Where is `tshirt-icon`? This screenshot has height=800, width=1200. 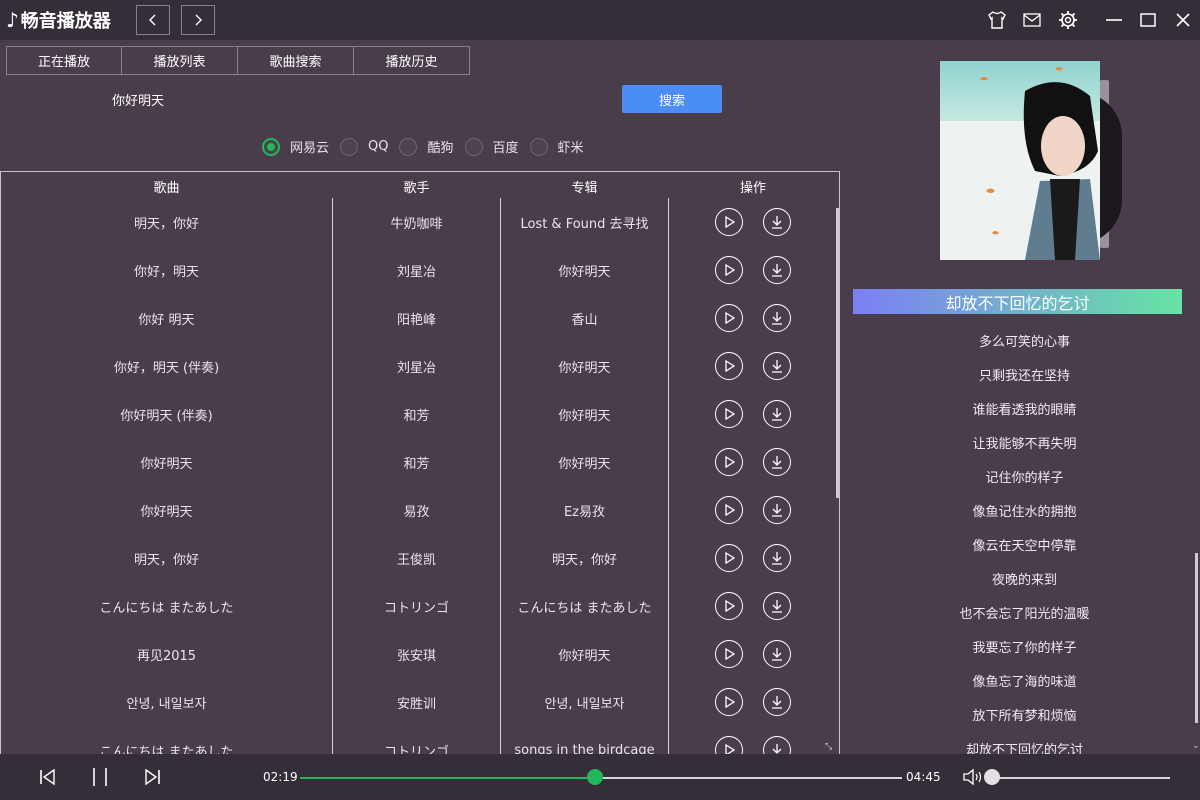
tshirt-icon is located at coordinates (997, 20).